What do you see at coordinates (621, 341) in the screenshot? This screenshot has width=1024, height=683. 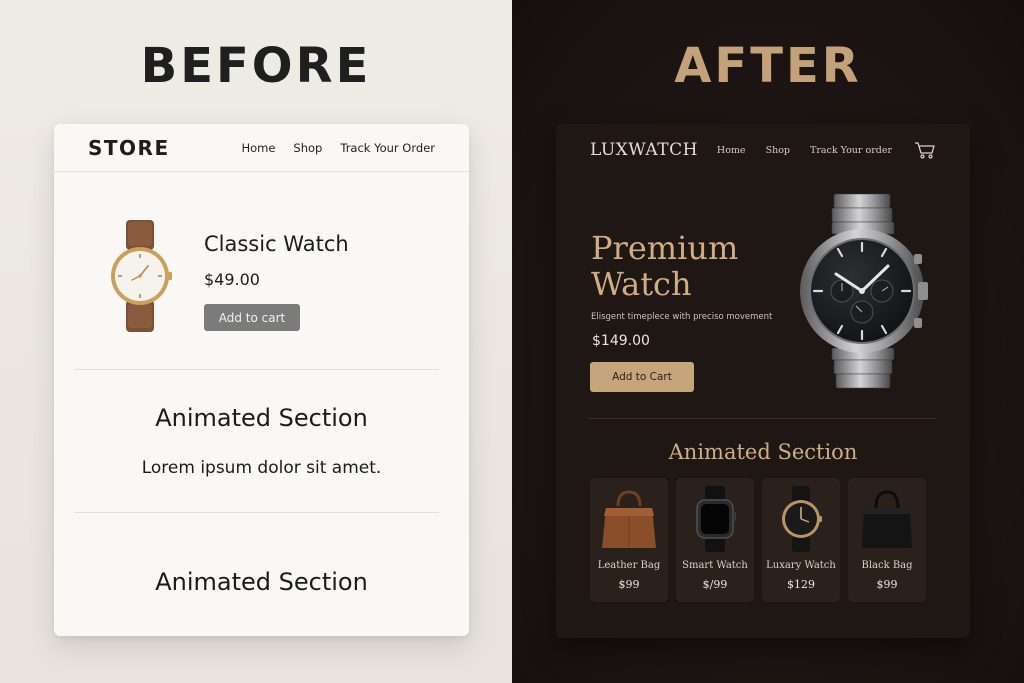 I see `after-hero-price: $149.00` at bounding box center [621, 341].